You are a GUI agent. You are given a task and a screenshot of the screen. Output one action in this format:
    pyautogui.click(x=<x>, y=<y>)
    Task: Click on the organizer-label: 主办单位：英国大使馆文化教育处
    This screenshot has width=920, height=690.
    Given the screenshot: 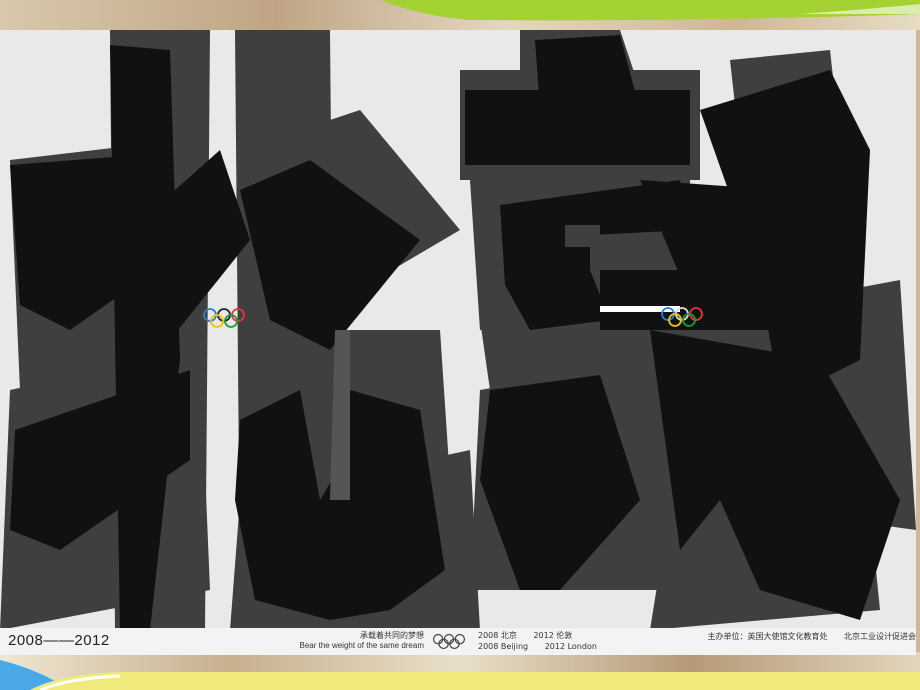 What is the action you would take?
    pyautogui.click(x=767, y=636)
    